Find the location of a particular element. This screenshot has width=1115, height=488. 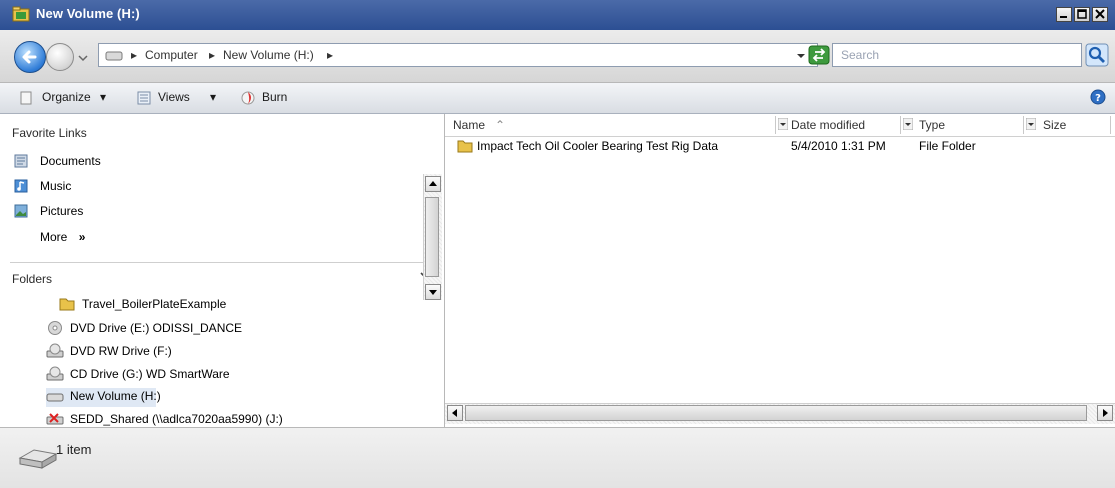

tree-item-new-volume-h: New Volume (H:) is located at coordinates (103, 397).